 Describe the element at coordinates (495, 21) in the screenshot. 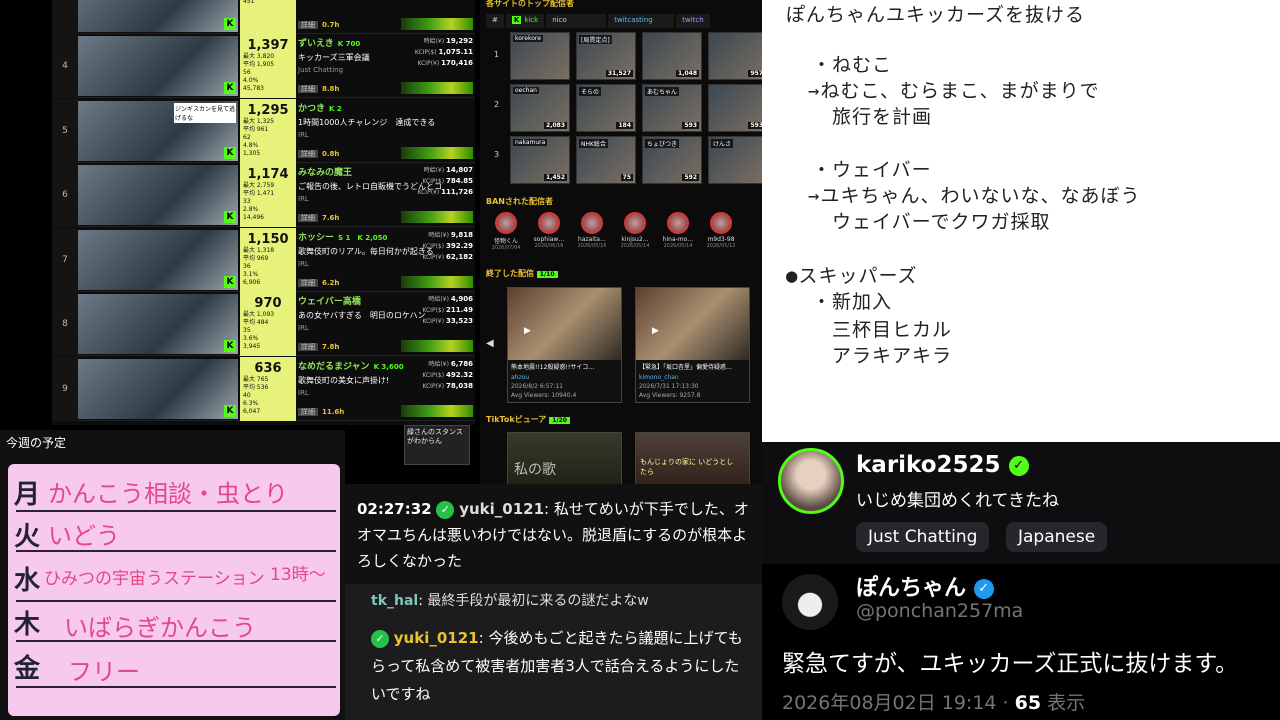

I see `tab-hash: #` at that location.